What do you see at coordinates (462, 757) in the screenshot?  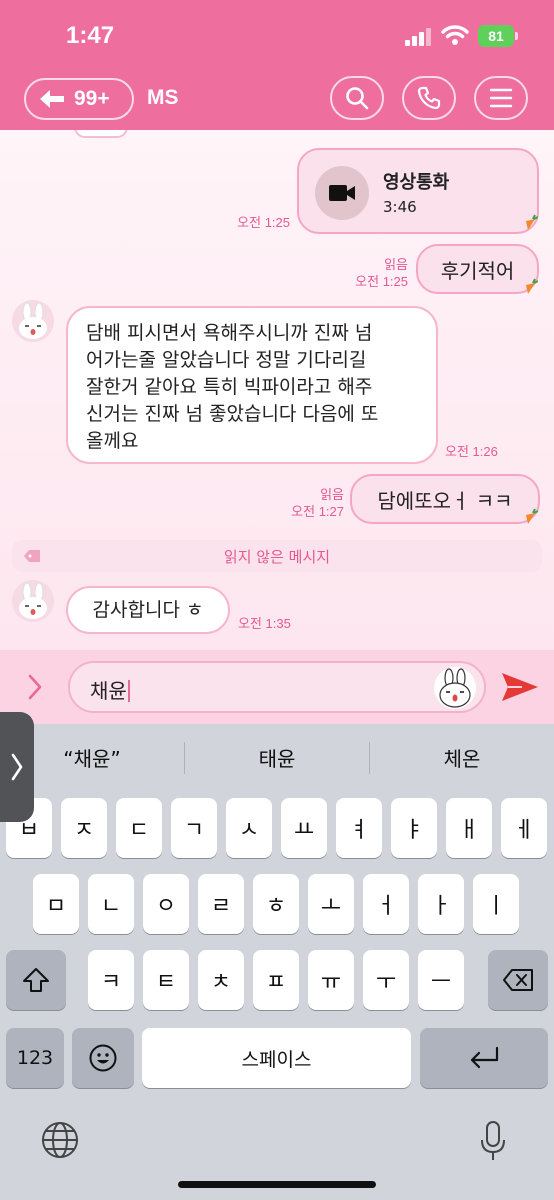 I see `suggestion: 체온` at bounding box center [462, 757].